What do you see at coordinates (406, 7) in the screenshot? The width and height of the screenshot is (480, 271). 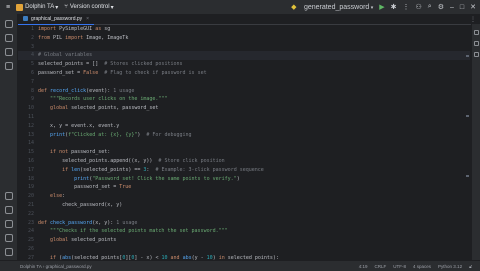 I see `more-icon: ⋮` at bounding box center [406, 7].